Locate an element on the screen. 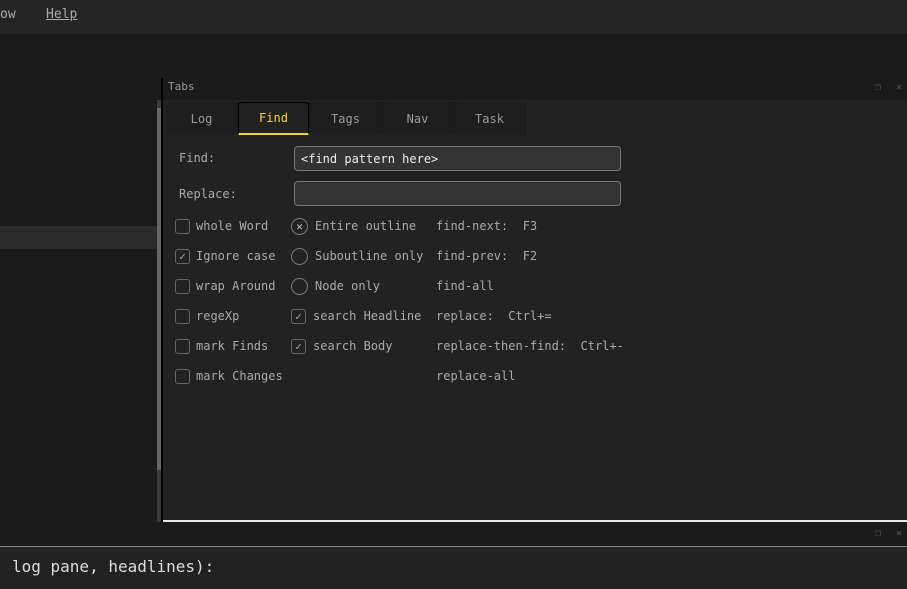  radio-label: Suboutline only is located at coordinates (369, 256).